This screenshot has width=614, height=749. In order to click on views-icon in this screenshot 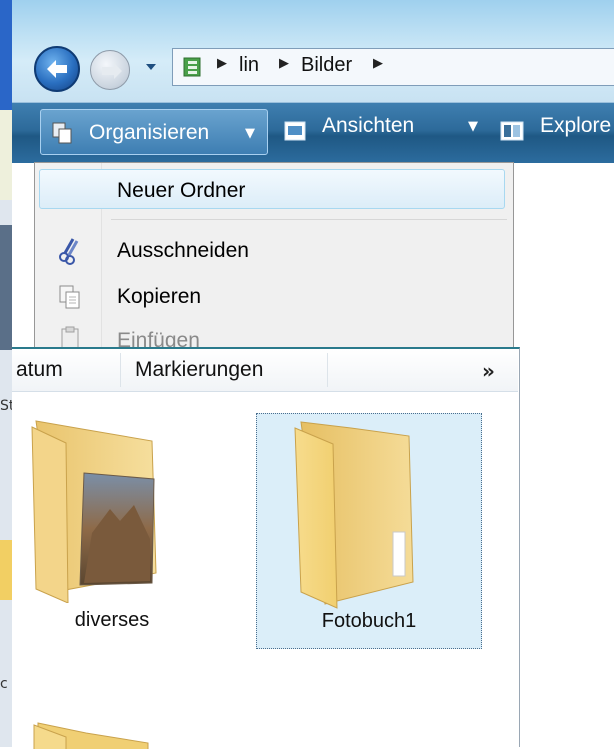, I will do `click(295, 131)`.